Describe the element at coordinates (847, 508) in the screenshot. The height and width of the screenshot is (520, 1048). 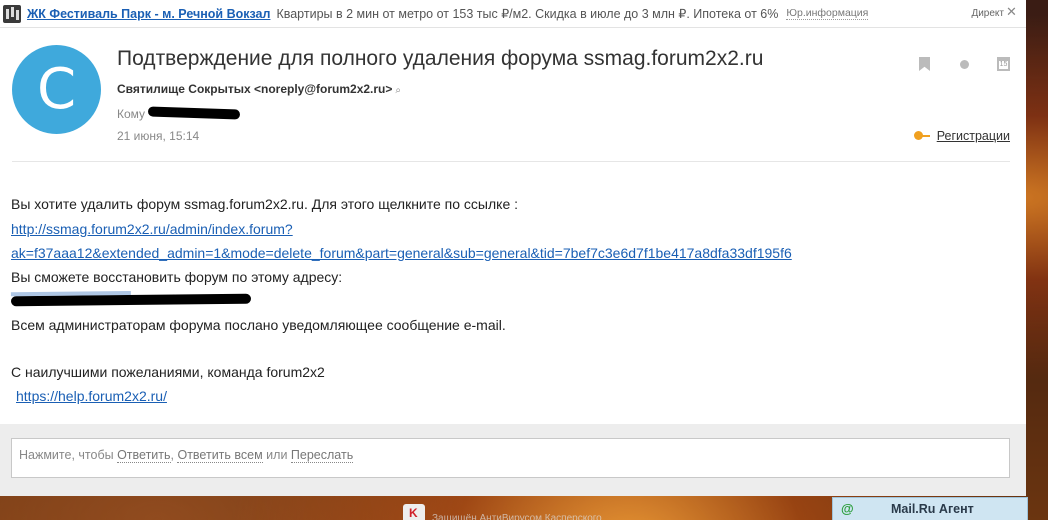
I see `agent-icon: @` at that location.